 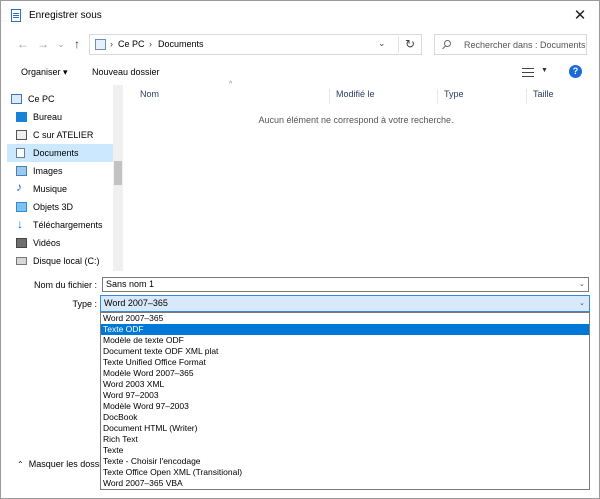 I want to click on sidebar-item-label: C sur ATELIER, so click(x=63, y=135).